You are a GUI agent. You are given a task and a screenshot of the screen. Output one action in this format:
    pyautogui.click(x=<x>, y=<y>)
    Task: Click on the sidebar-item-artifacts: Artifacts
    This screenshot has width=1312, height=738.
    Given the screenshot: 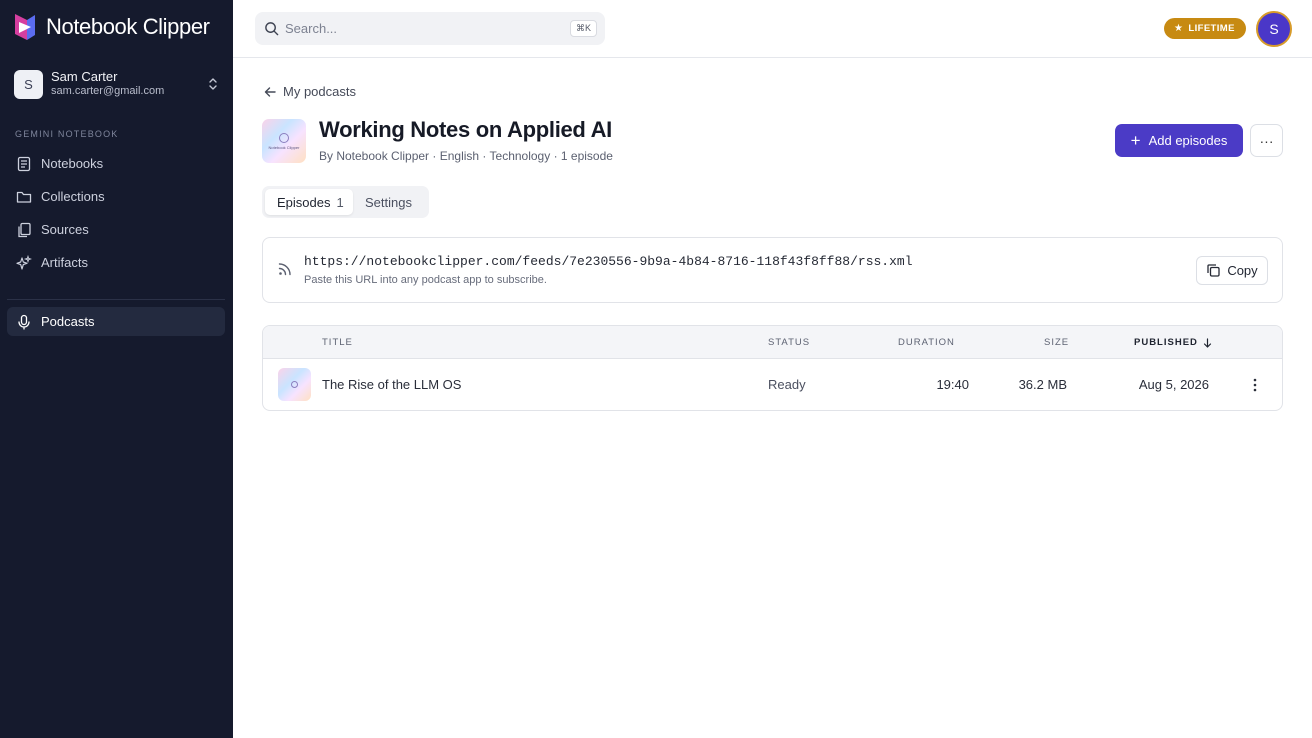 What is the action you would take?
    pyautogui.click(x=116, y=262)
    